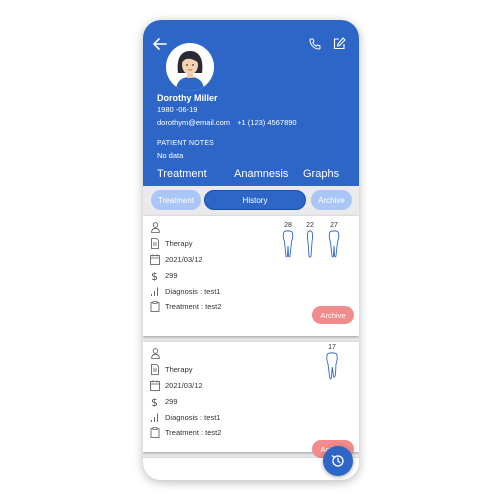  I want to click on tab-graphs: Graphs, so click(321, 174).